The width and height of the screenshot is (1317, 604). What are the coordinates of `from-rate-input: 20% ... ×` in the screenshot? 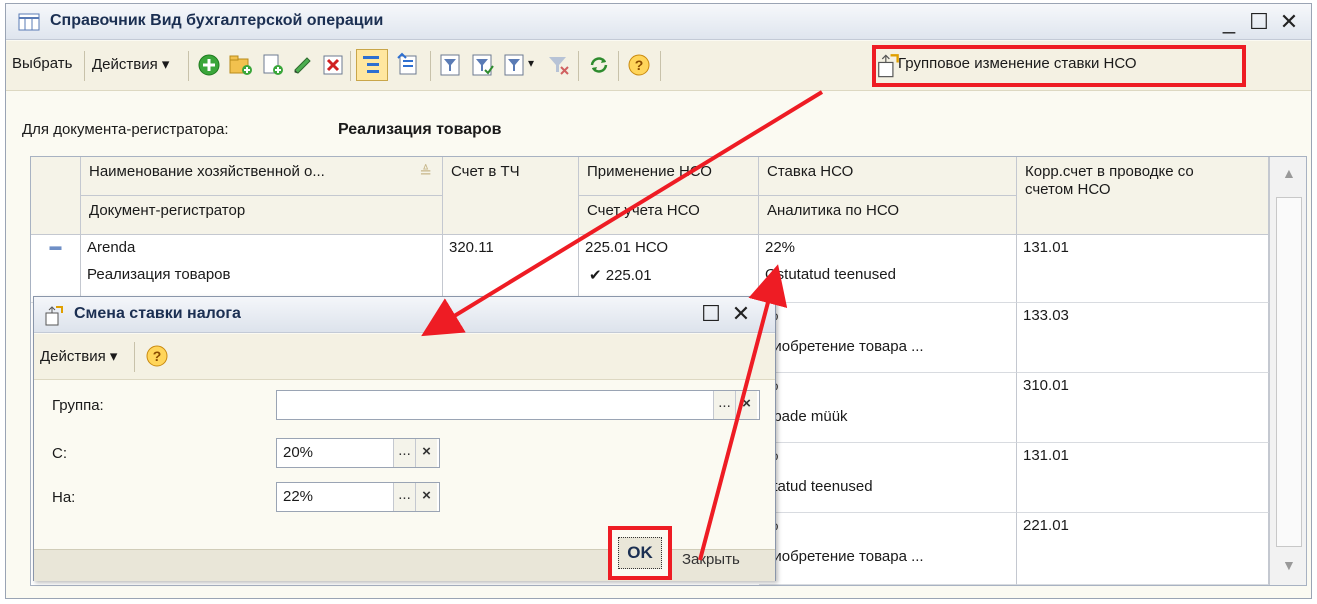 It's located at (358, 453).